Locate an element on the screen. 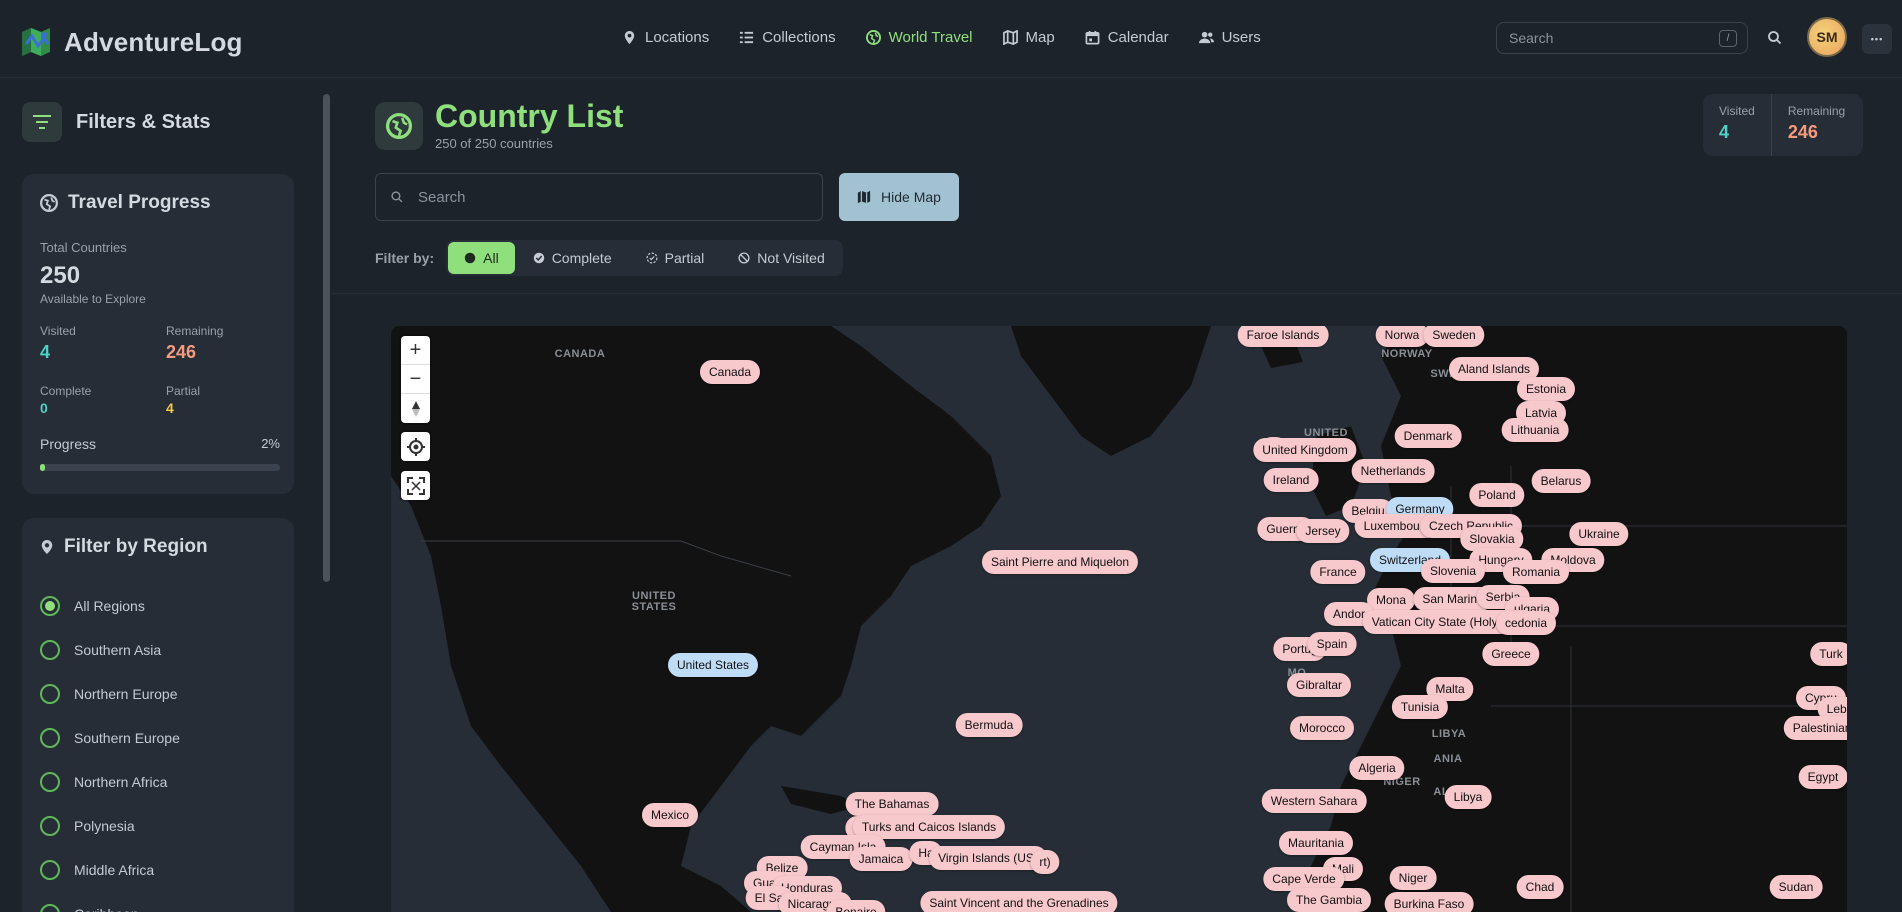 Image resolution: width=1902 pixels, height=912 pixels. country-pin: Palestinian Terr is located at coordinates (1815, 728).